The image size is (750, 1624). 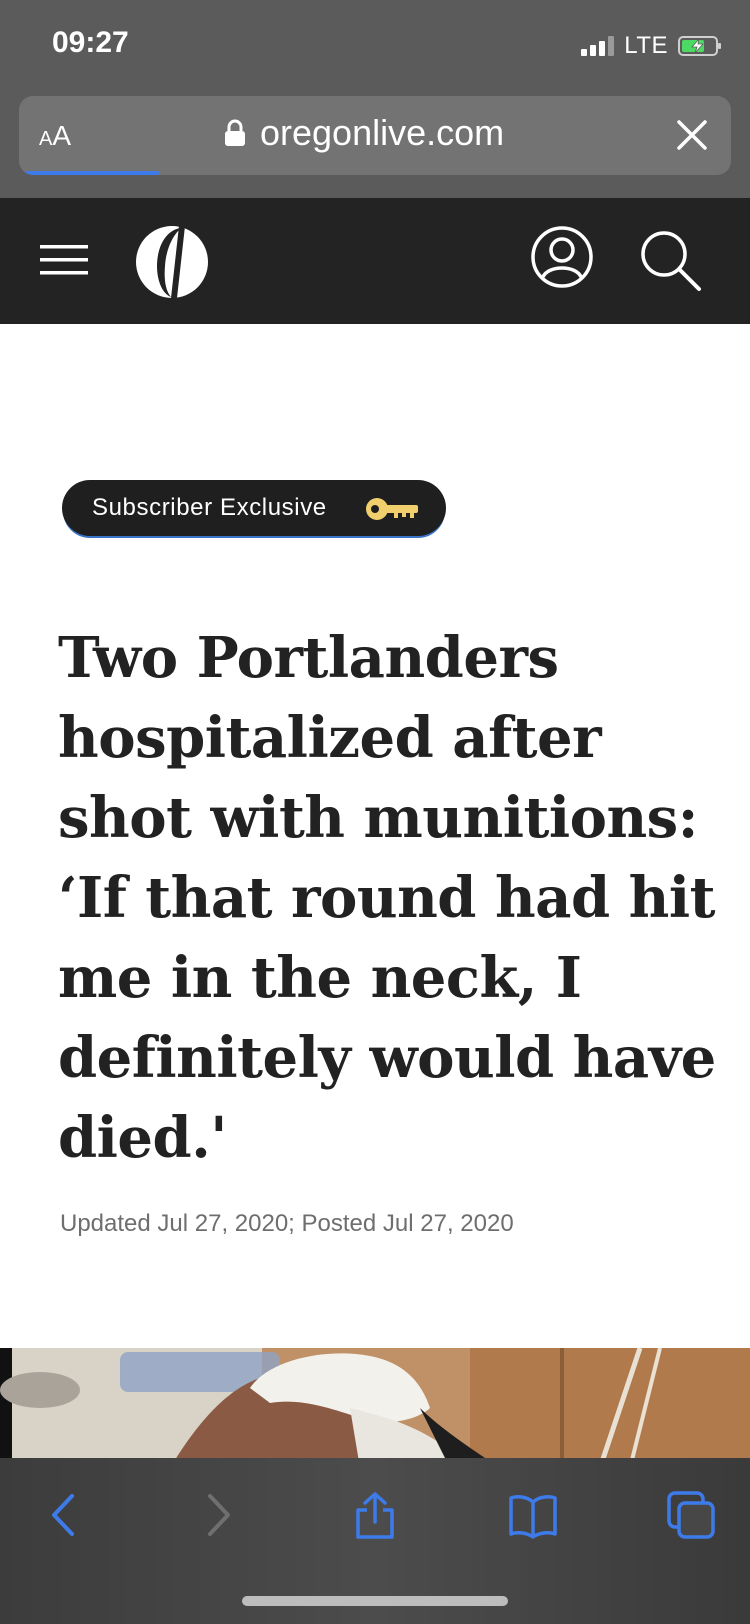 I want to click on forward-icon, so click(x=217, y=1515).